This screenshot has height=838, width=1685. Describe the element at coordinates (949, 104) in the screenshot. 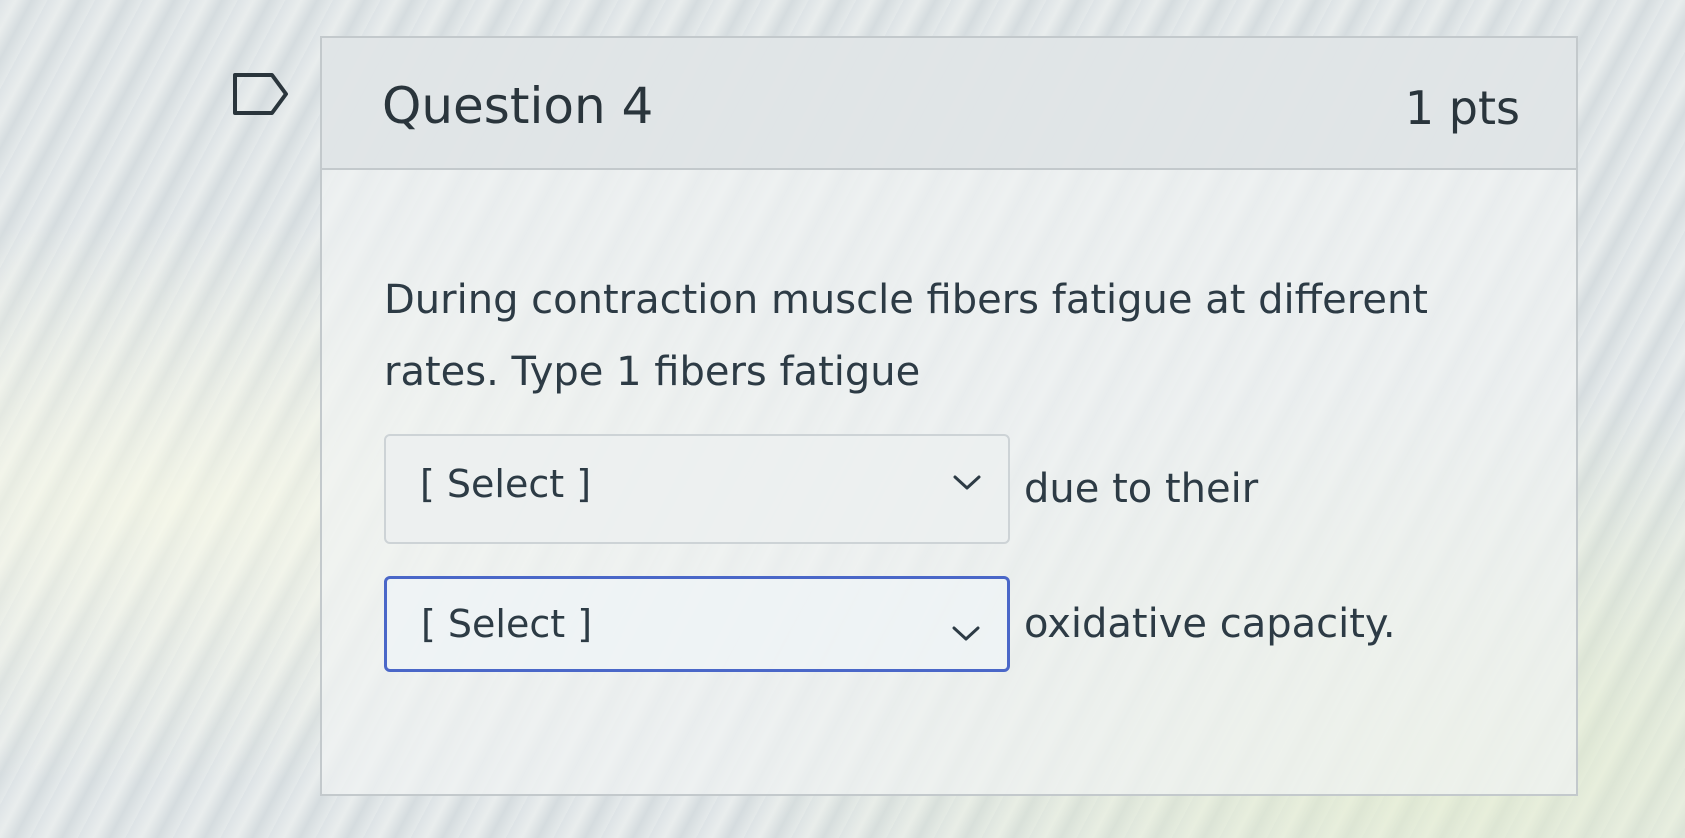

I see `question-header: Question 4 1 pts` at that location.